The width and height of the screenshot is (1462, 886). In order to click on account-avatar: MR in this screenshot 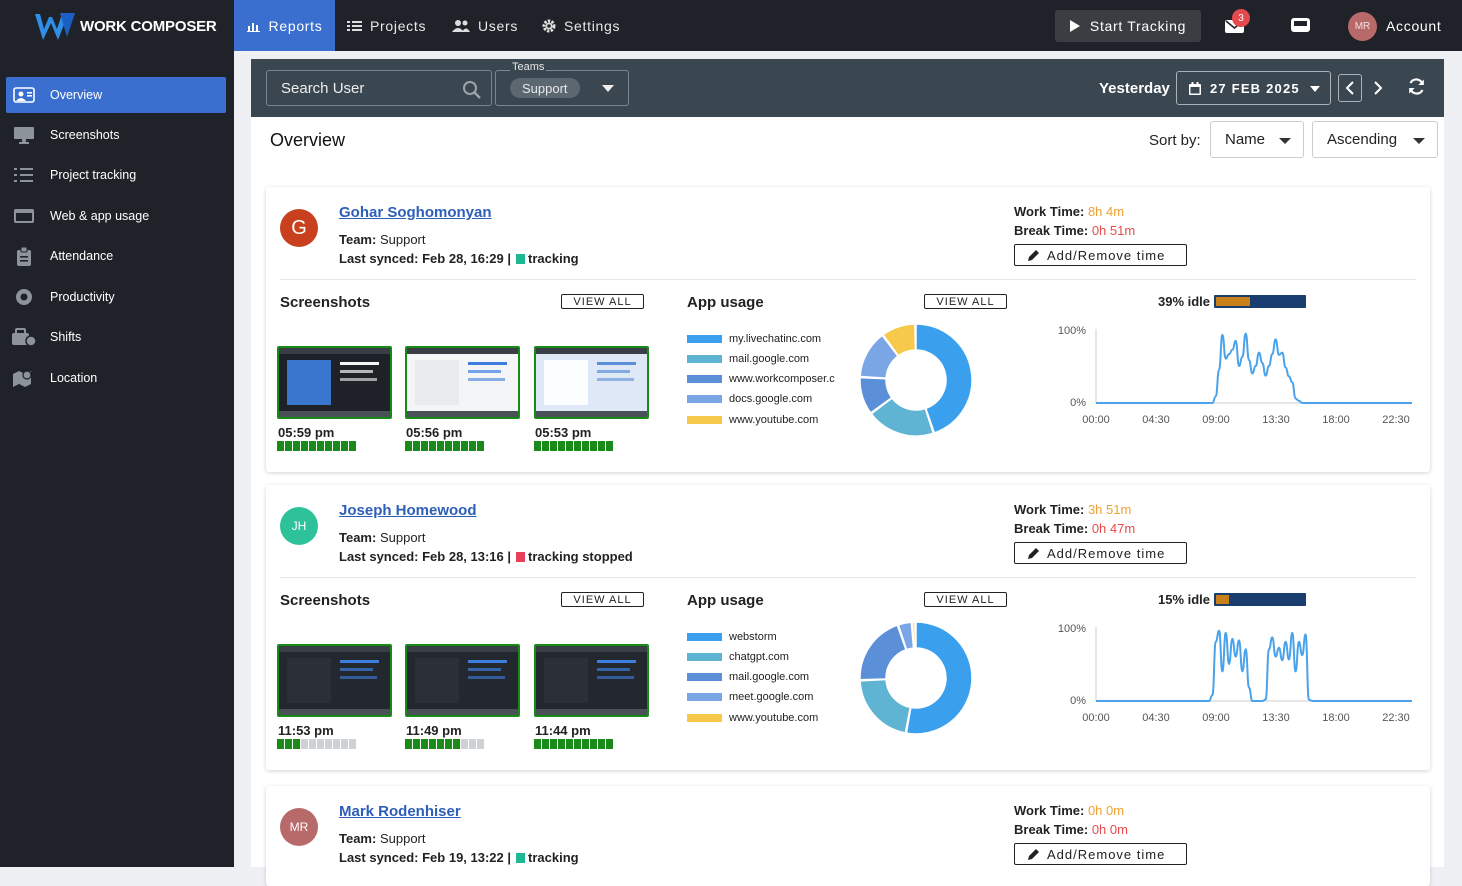, I will do `click(1362, 26)`.